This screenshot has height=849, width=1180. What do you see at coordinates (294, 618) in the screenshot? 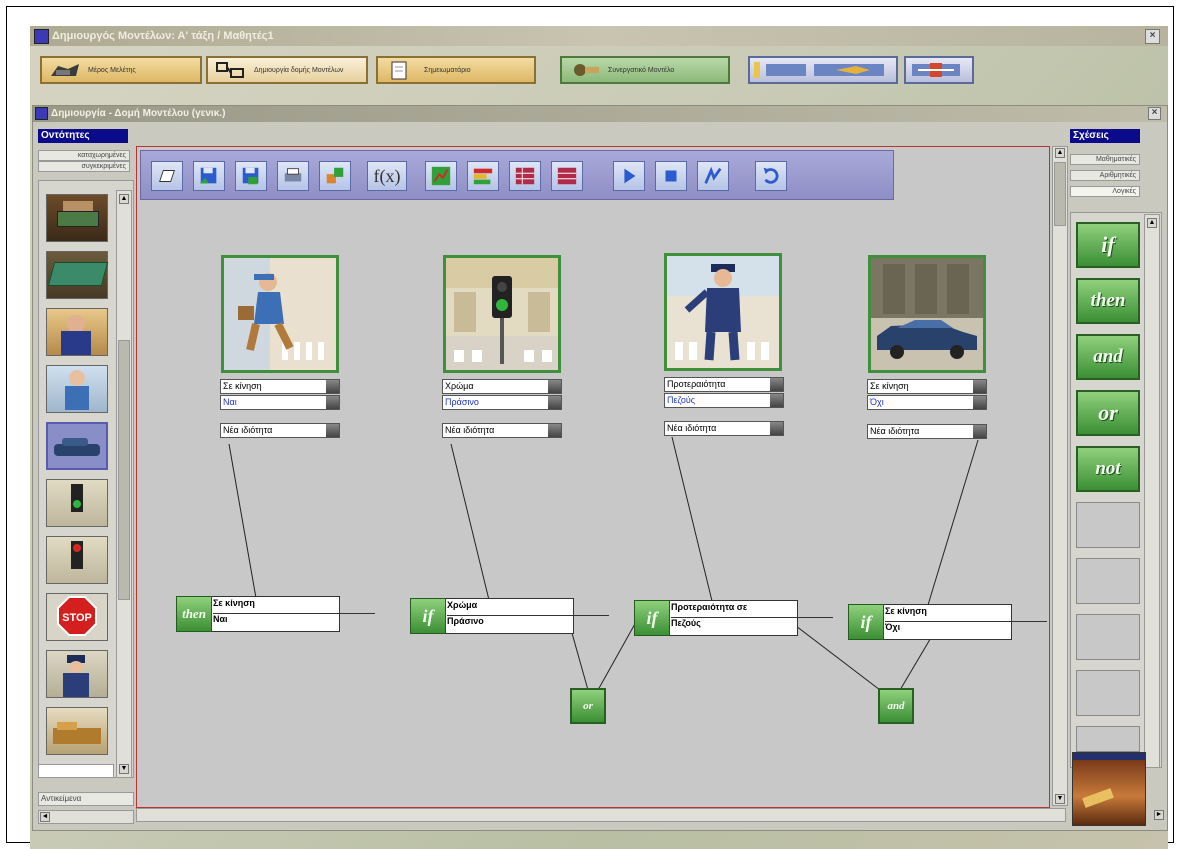
I see `then-node-val: Ναι` at bounding box center [294, 618].